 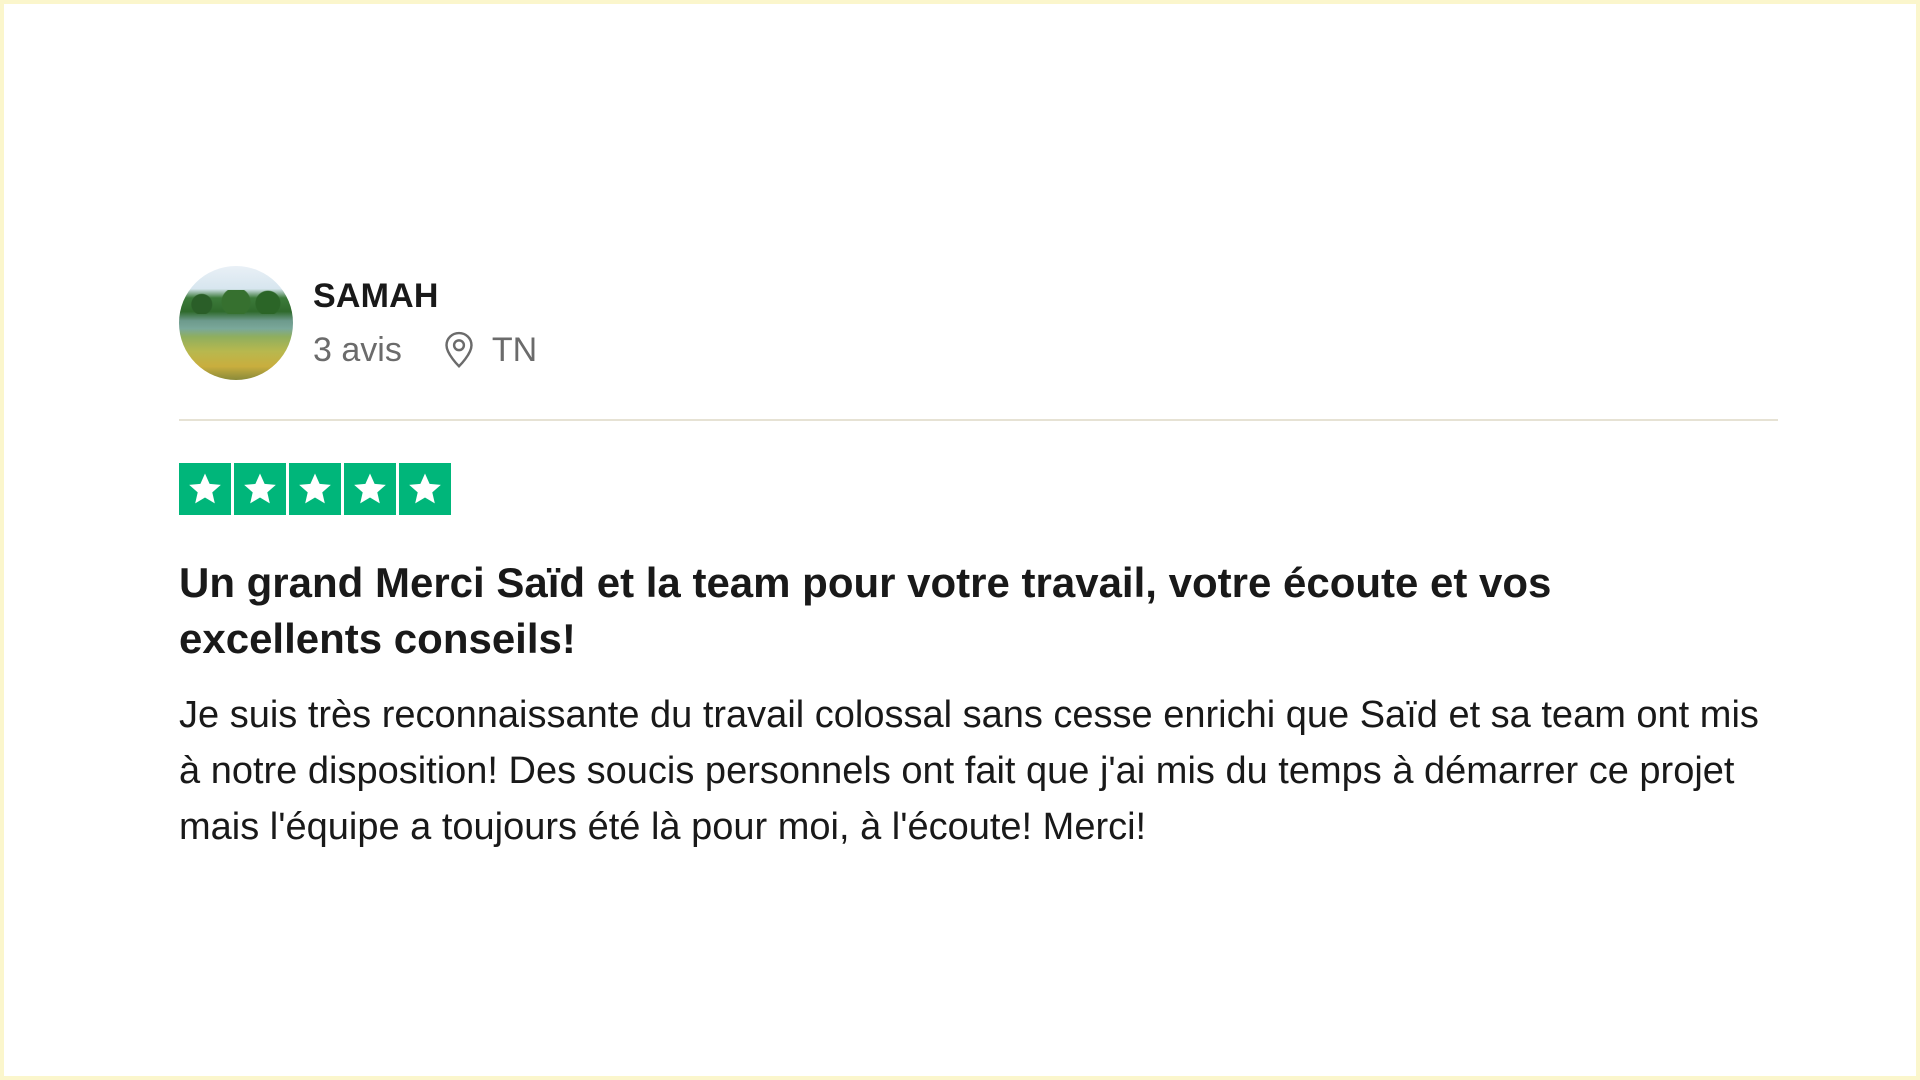 What do you see at coordinates (978, 420) in the screenshot?
I see `divider` at bounding box center [978, 420].